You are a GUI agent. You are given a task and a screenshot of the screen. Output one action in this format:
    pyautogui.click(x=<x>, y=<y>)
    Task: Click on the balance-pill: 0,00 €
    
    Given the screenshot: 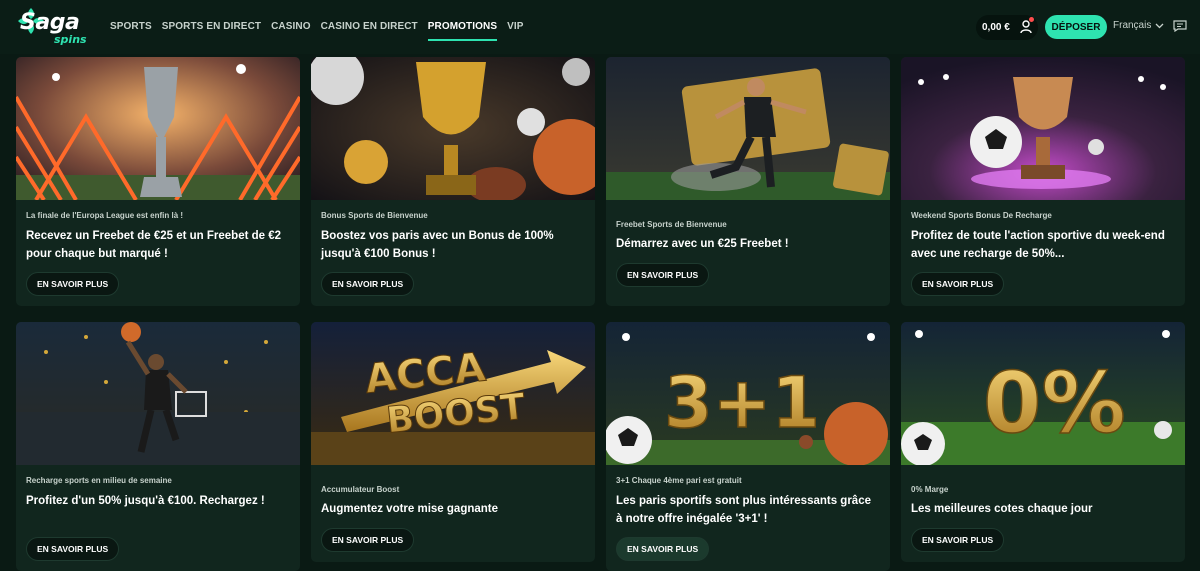 What is the action you would take?
    pyautogui.click(x=1007, y=27)
    